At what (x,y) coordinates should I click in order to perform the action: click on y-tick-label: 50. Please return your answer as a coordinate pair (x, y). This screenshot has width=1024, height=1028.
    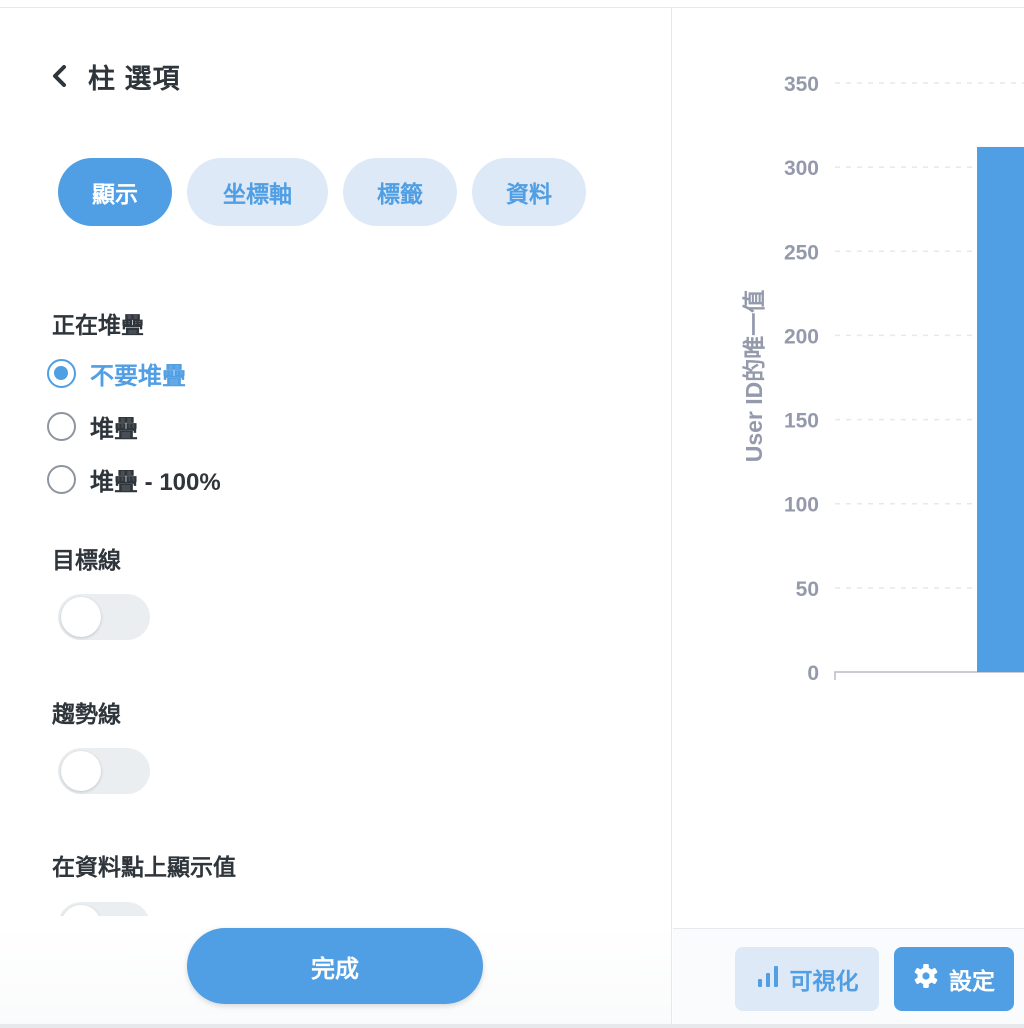
    Looking at the image, I should click on (807, 589).